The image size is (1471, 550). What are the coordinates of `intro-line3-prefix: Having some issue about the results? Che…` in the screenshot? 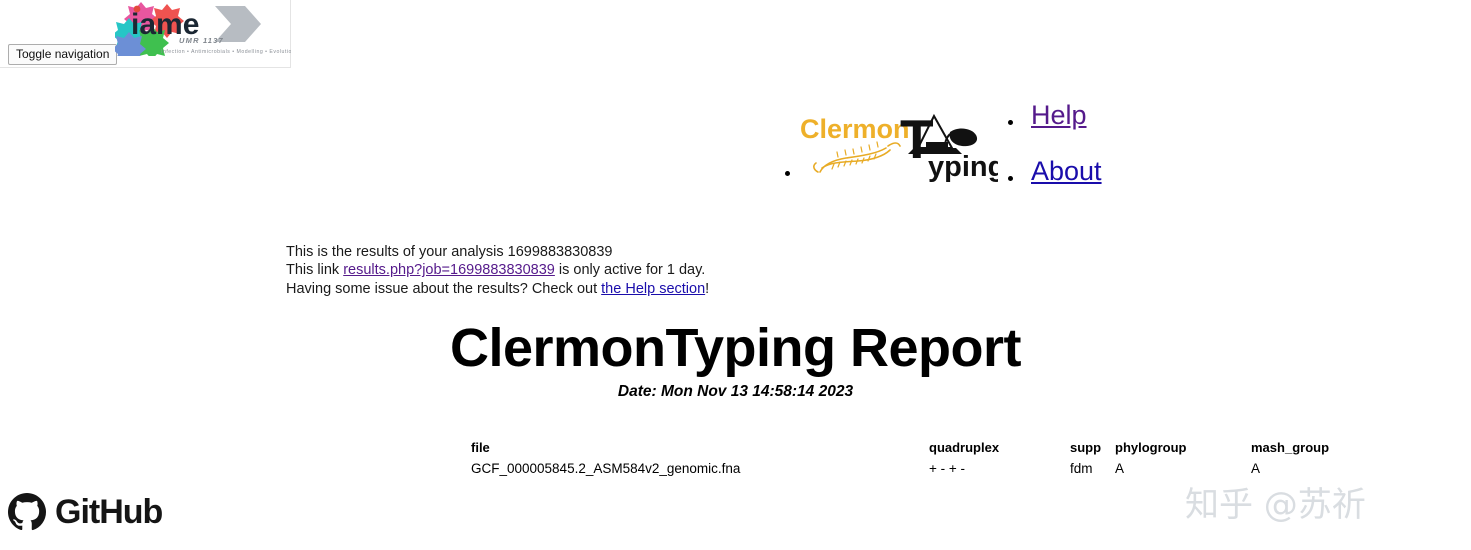 It's located at (444, 288).